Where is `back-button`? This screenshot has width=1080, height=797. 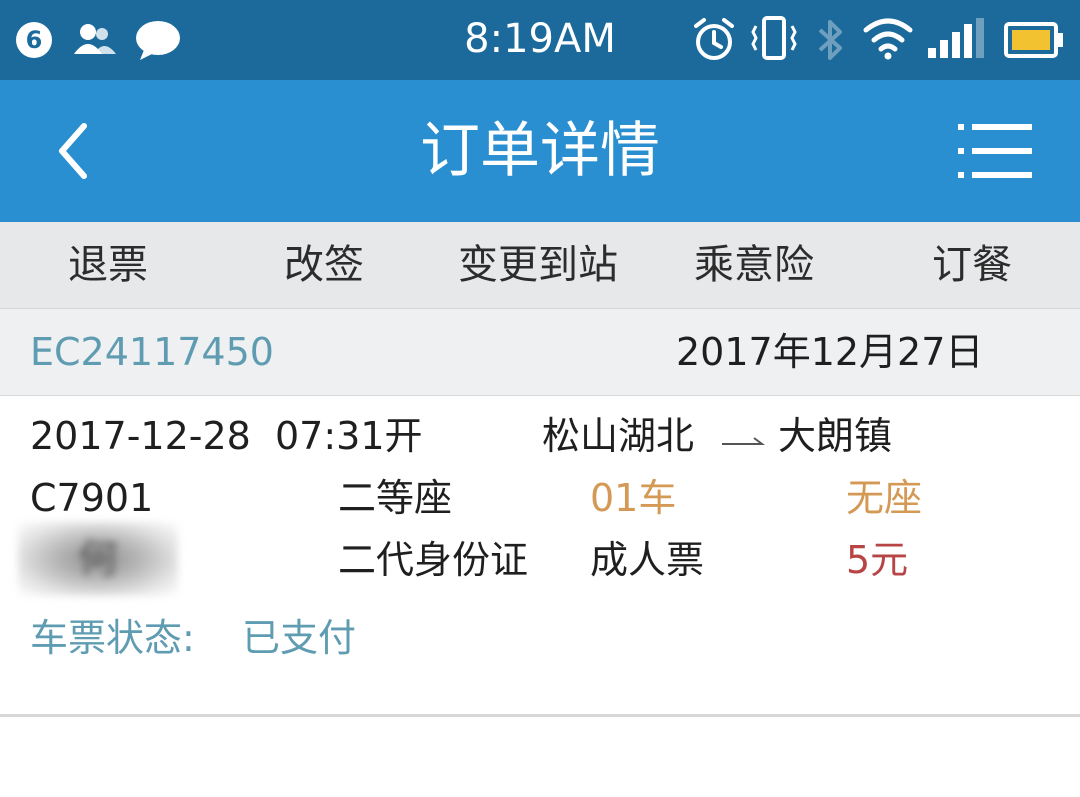
back-button is located at coordinates (75, 151).